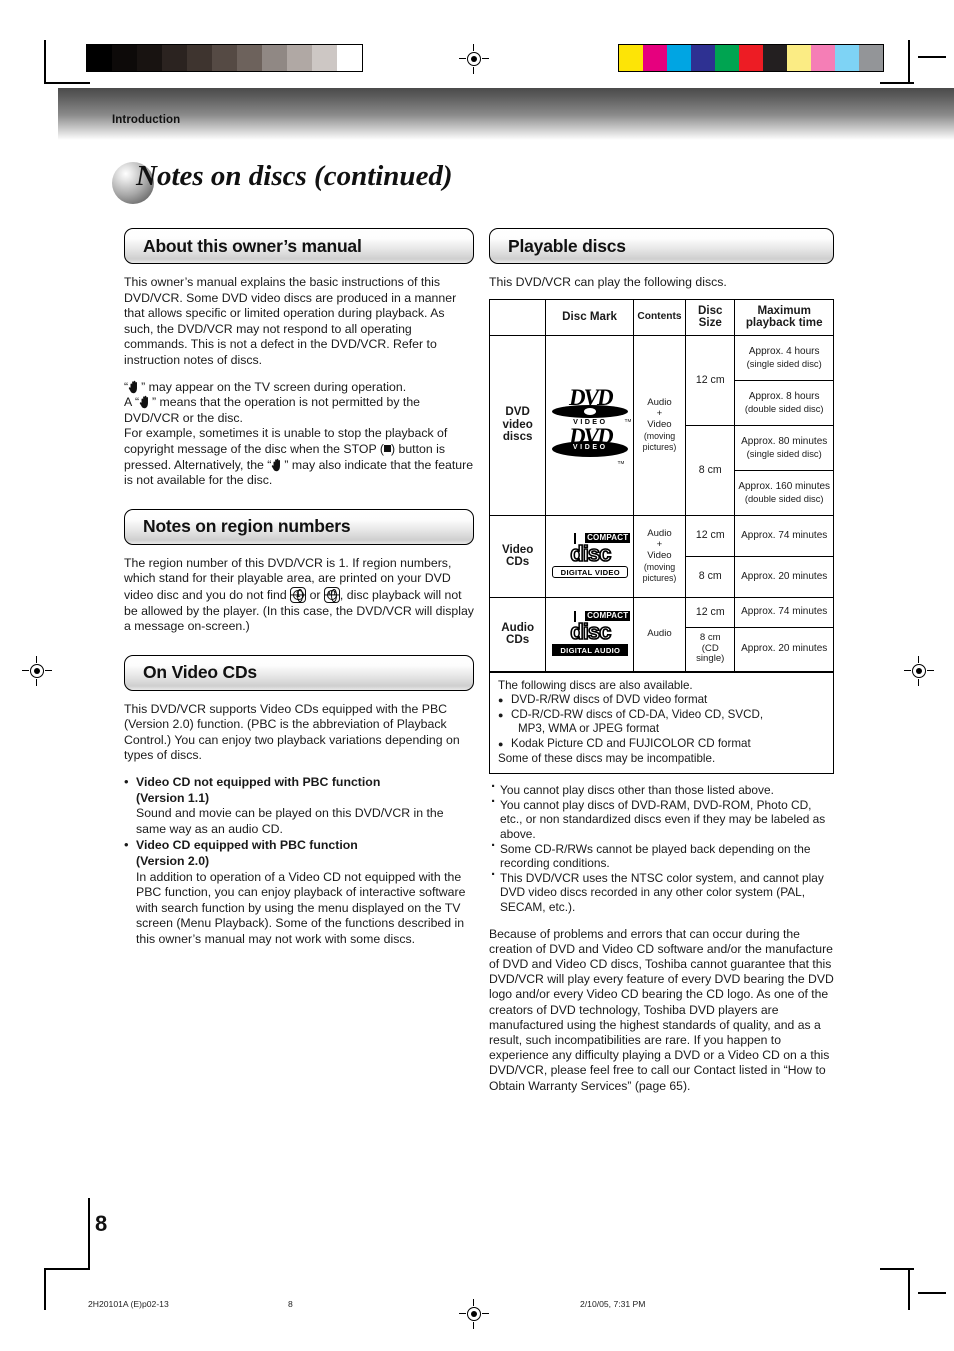 This screenshot has width=954, height=1351. Describe the element at coordinates (315, 594) in the screenshot. I see `region-text-b: or` at that location.